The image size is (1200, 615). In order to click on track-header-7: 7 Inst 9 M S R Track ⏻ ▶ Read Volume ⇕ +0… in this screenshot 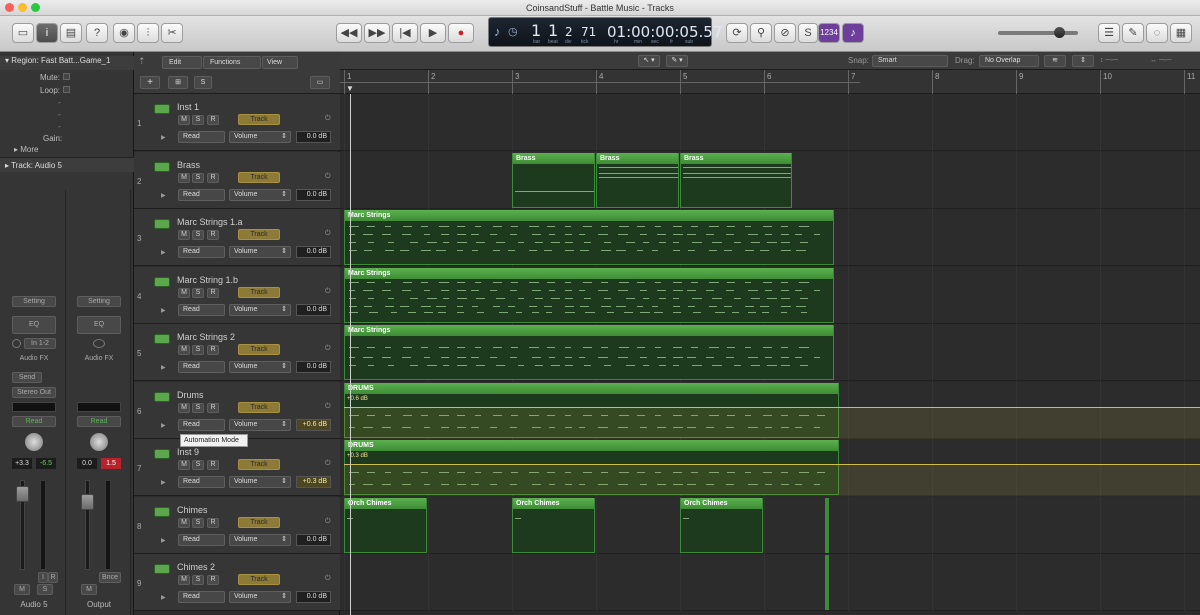, I will do `click(237, 467)`.